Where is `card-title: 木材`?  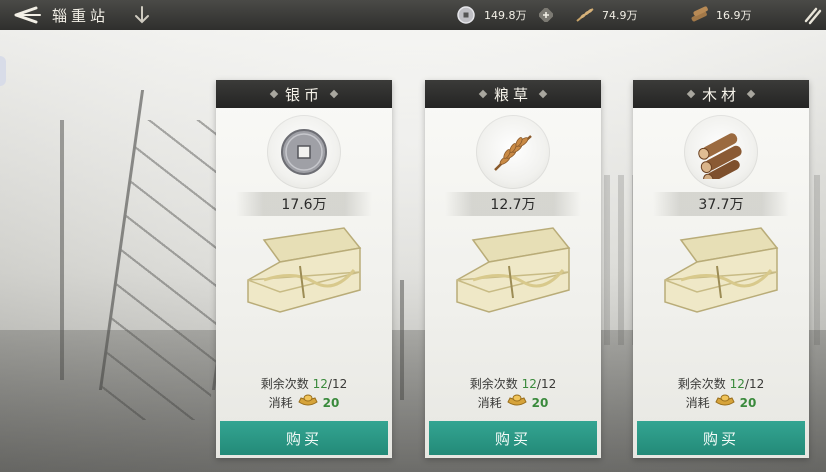
card-title: 木材 is located at coordinates (720, 94).